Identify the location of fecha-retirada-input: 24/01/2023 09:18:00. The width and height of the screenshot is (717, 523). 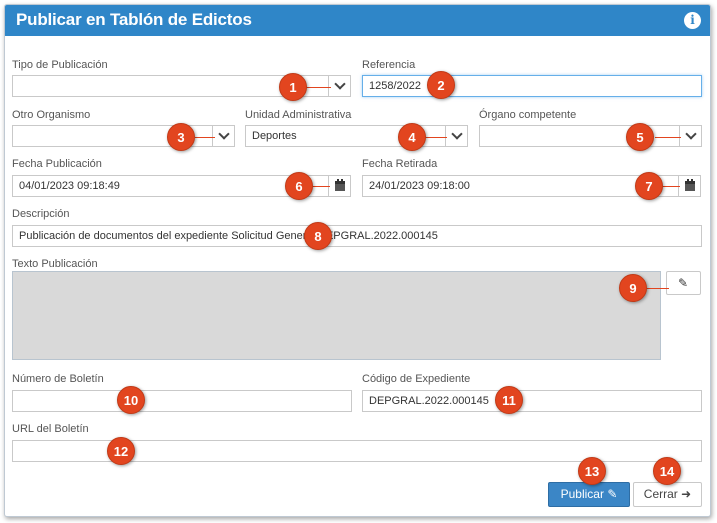
(520, 186).